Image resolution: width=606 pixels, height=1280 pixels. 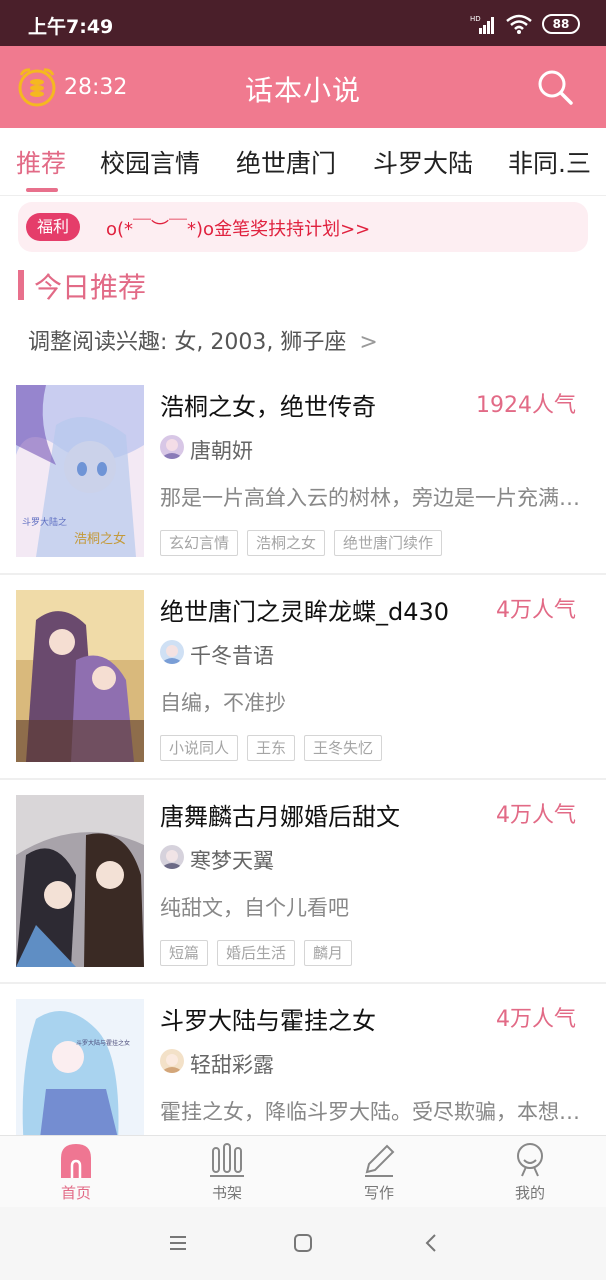 I want to click on battery-level: 88, so click(x=561, y=24).